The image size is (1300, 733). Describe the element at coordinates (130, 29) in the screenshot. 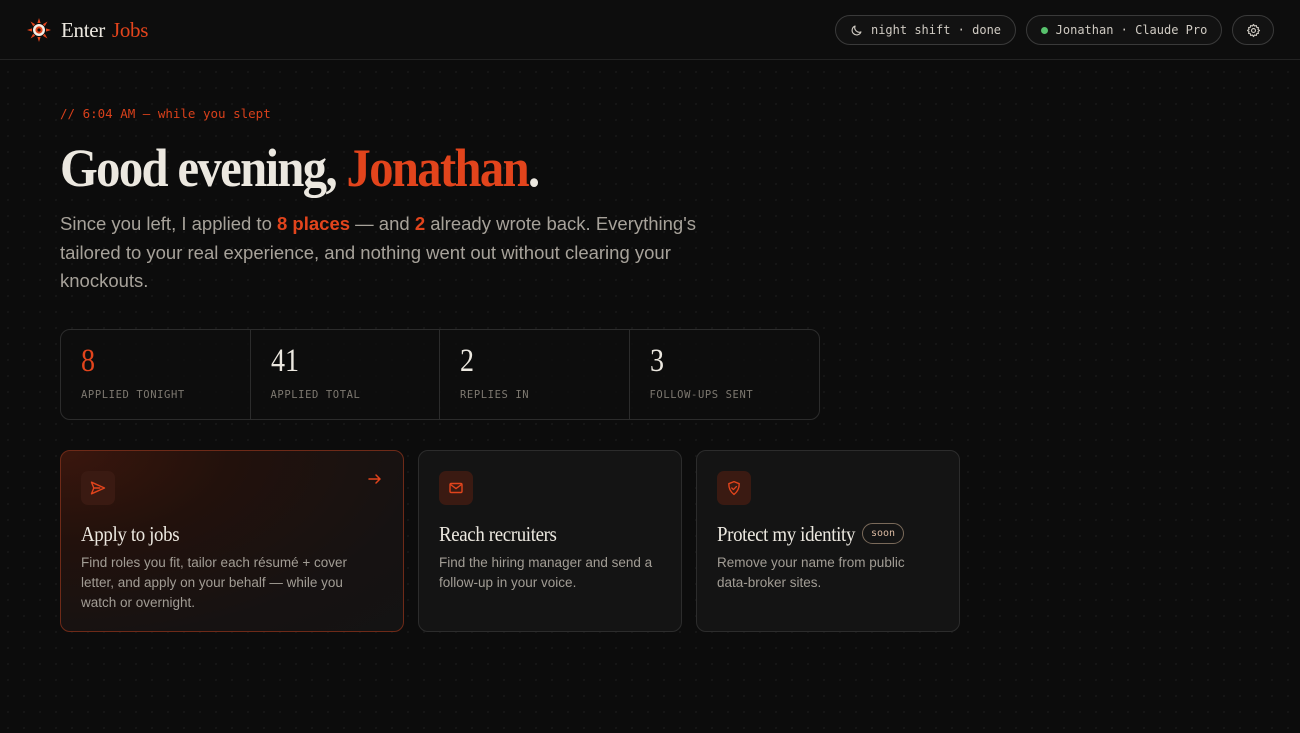

I see `brand-name-jobs: Jobs` at that location.